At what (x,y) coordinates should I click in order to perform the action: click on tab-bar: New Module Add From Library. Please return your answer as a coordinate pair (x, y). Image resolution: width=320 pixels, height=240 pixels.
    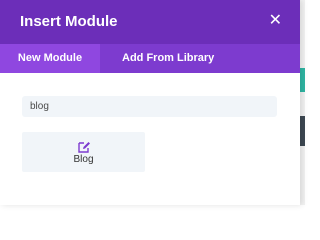
    Looking at the image, I should click on (150, 58).